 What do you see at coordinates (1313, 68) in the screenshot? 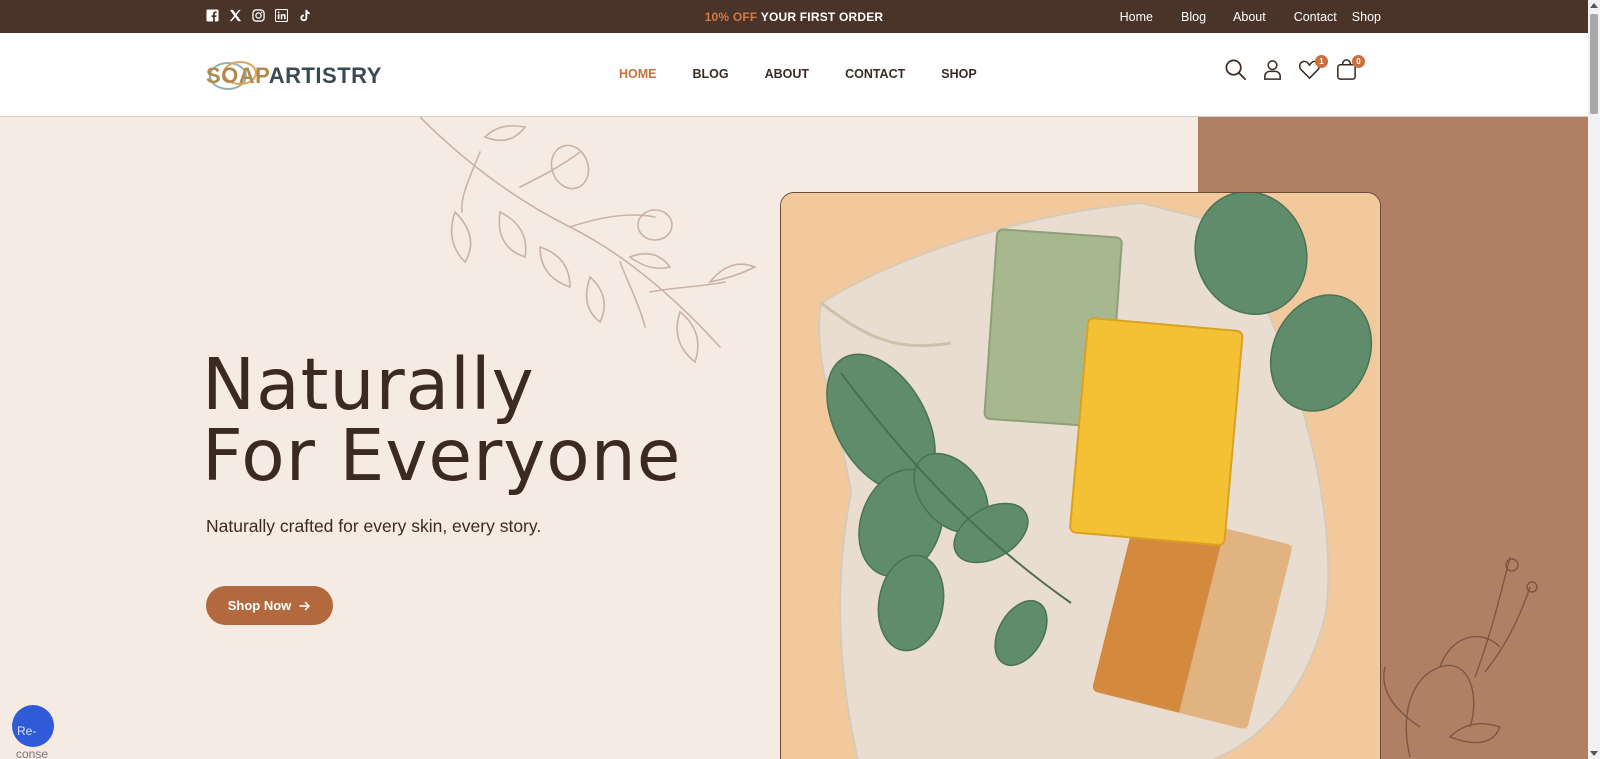
I see `heart-icon: 1` at bounding box center [1313, 68].